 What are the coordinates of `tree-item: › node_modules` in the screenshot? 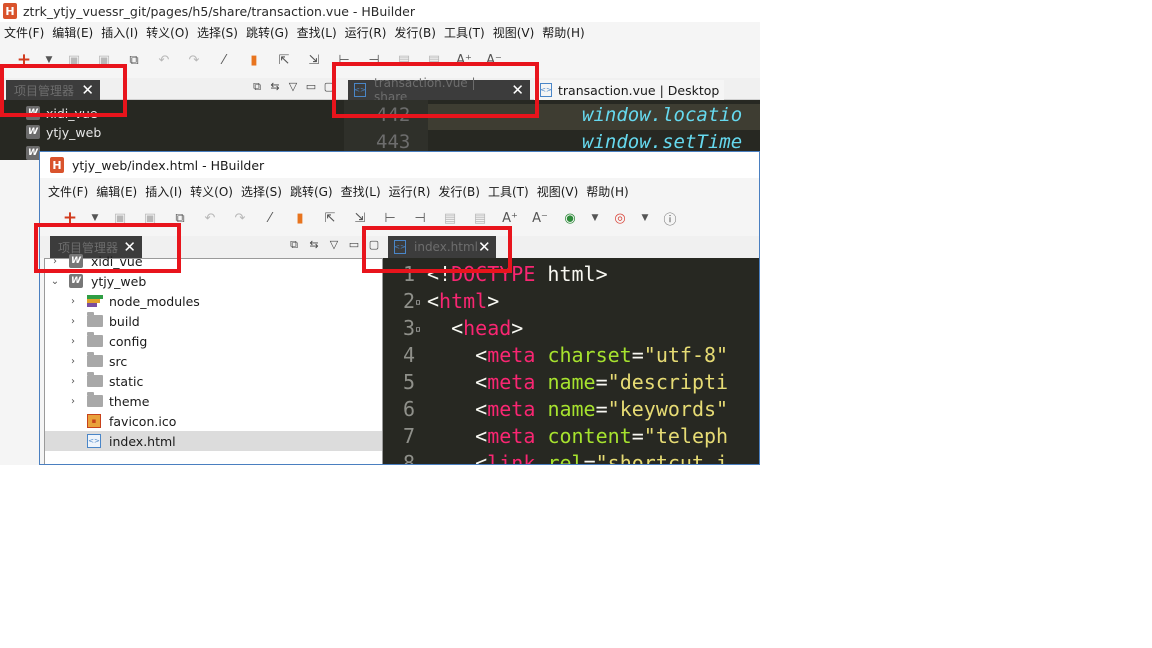 It's located at (213, 301).